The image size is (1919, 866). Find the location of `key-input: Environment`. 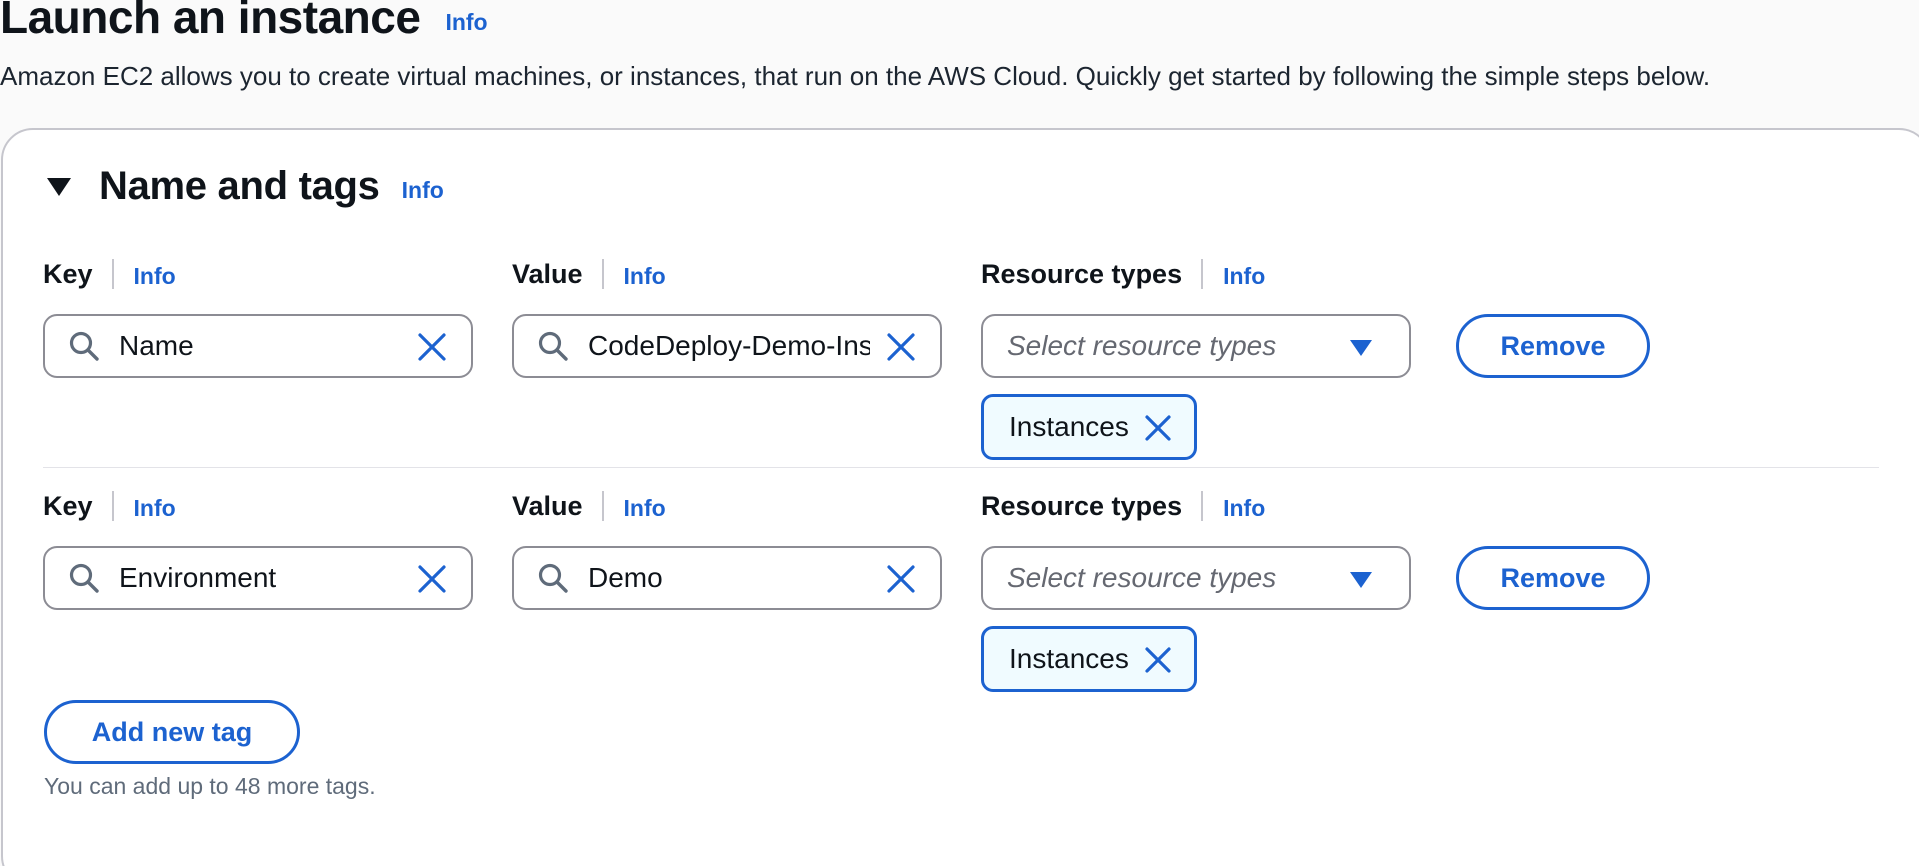

key-input: Environment is located at coordinates (258, 578).